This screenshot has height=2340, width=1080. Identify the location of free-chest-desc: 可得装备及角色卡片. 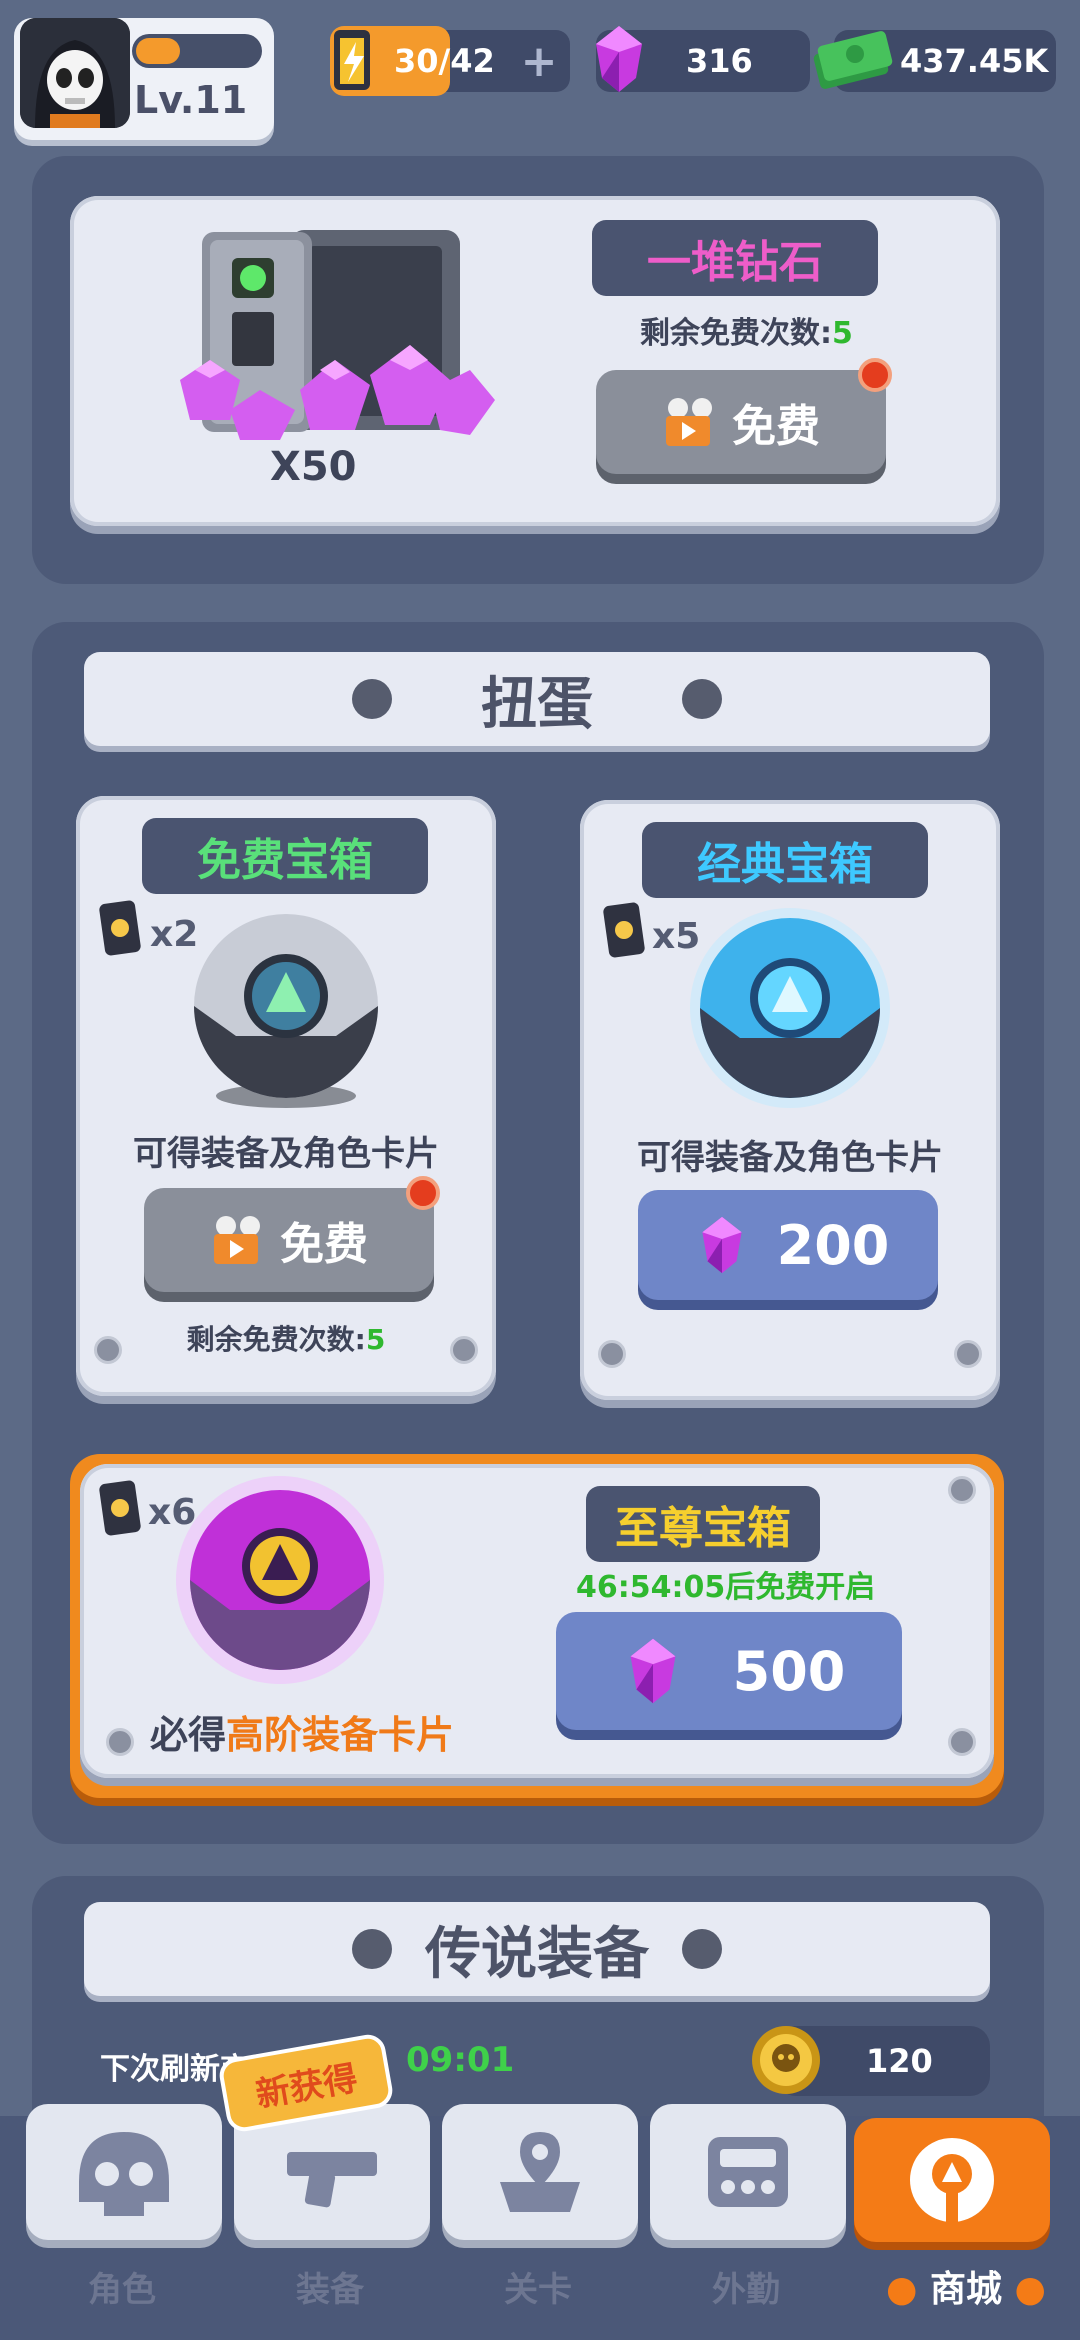
(286, 1154).